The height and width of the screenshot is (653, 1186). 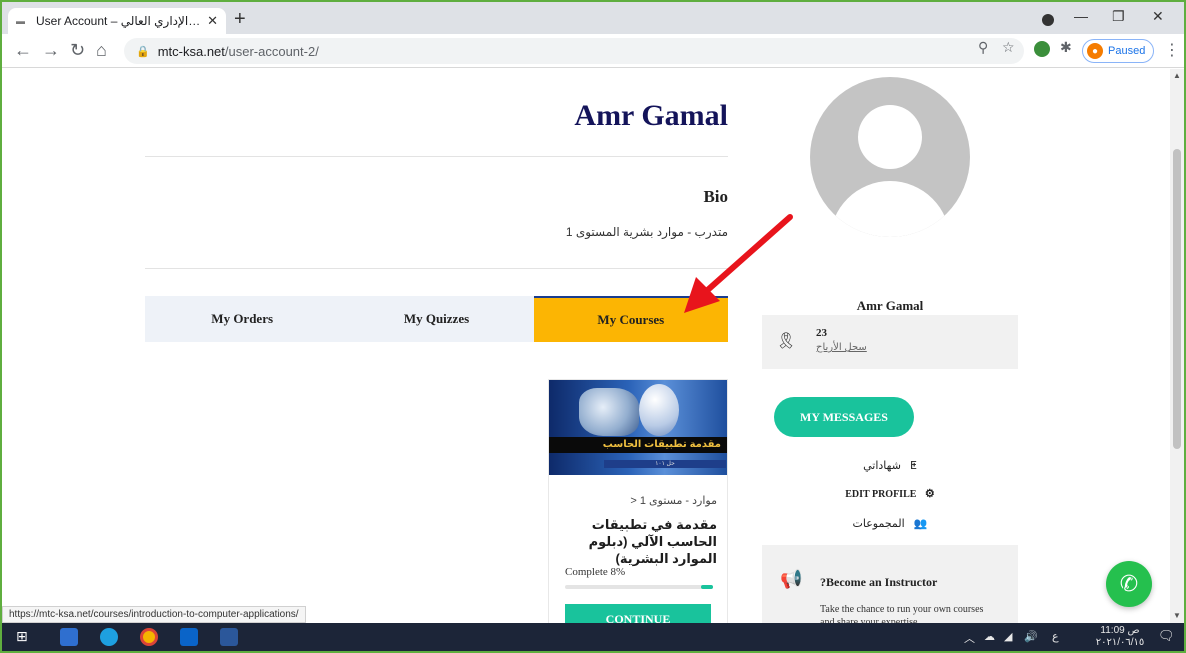 I want to click on home-icon: ⌂, so click(x=101, y=50).